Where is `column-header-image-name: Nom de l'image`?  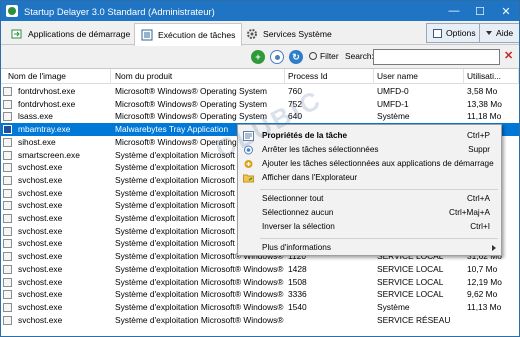 column-header-image-name: Nom de l'image is located at coordinates (58, 76).